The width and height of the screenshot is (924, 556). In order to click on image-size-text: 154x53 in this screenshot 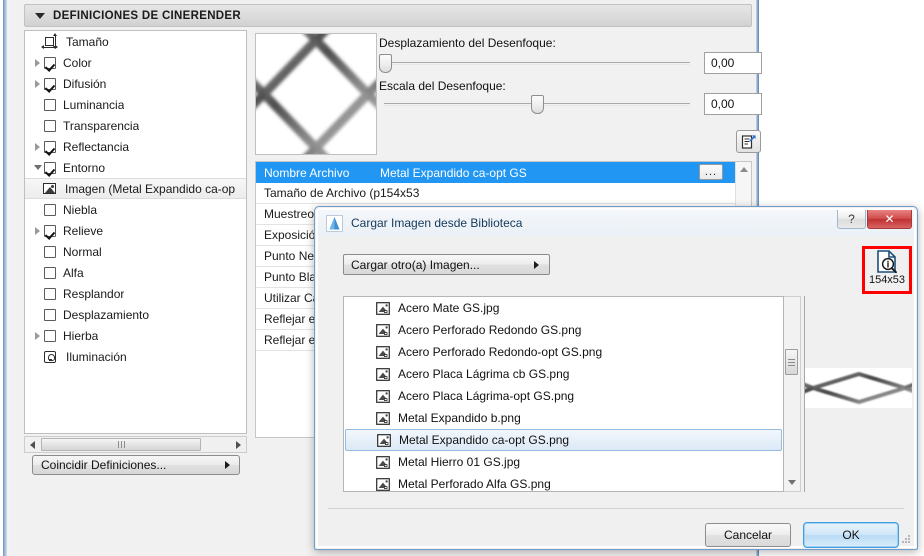, I will do `click(887, 280)`.